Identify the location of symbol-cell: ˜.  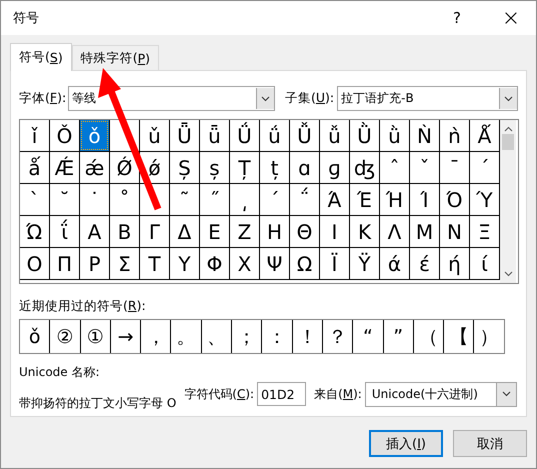
(184, 199).